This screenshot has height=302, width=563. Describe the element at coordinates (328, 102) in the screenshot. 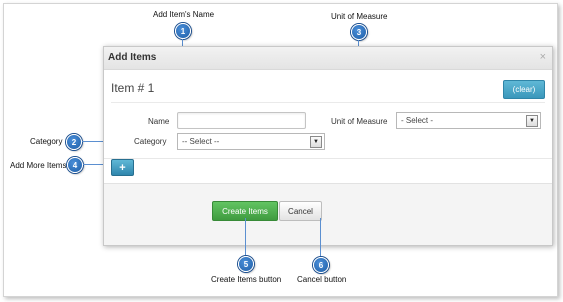

I see `header-divider` at that location.